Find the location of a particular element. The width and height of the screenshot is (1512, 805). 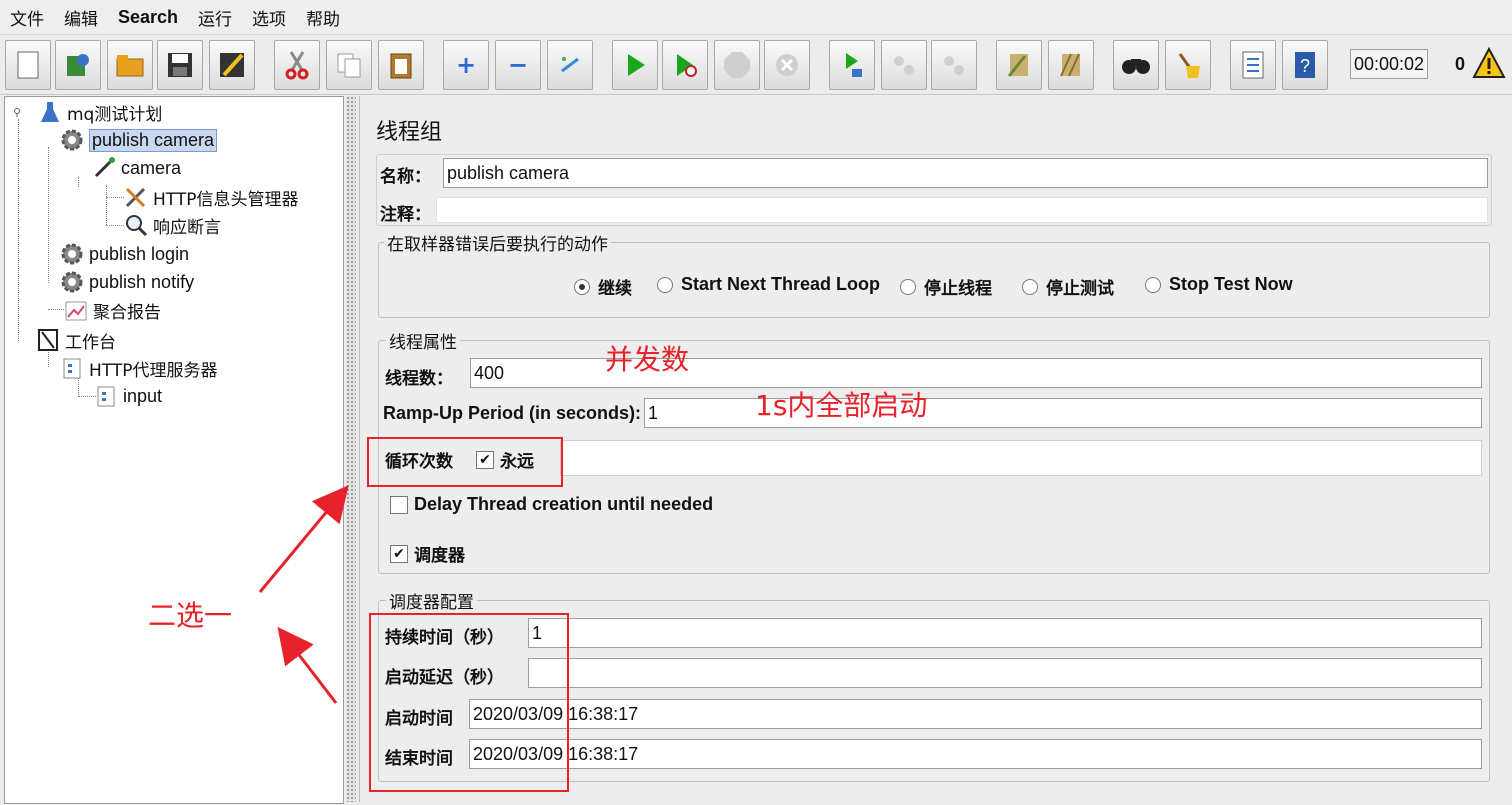

annotation-arrows is located at coordinates (303, 594).